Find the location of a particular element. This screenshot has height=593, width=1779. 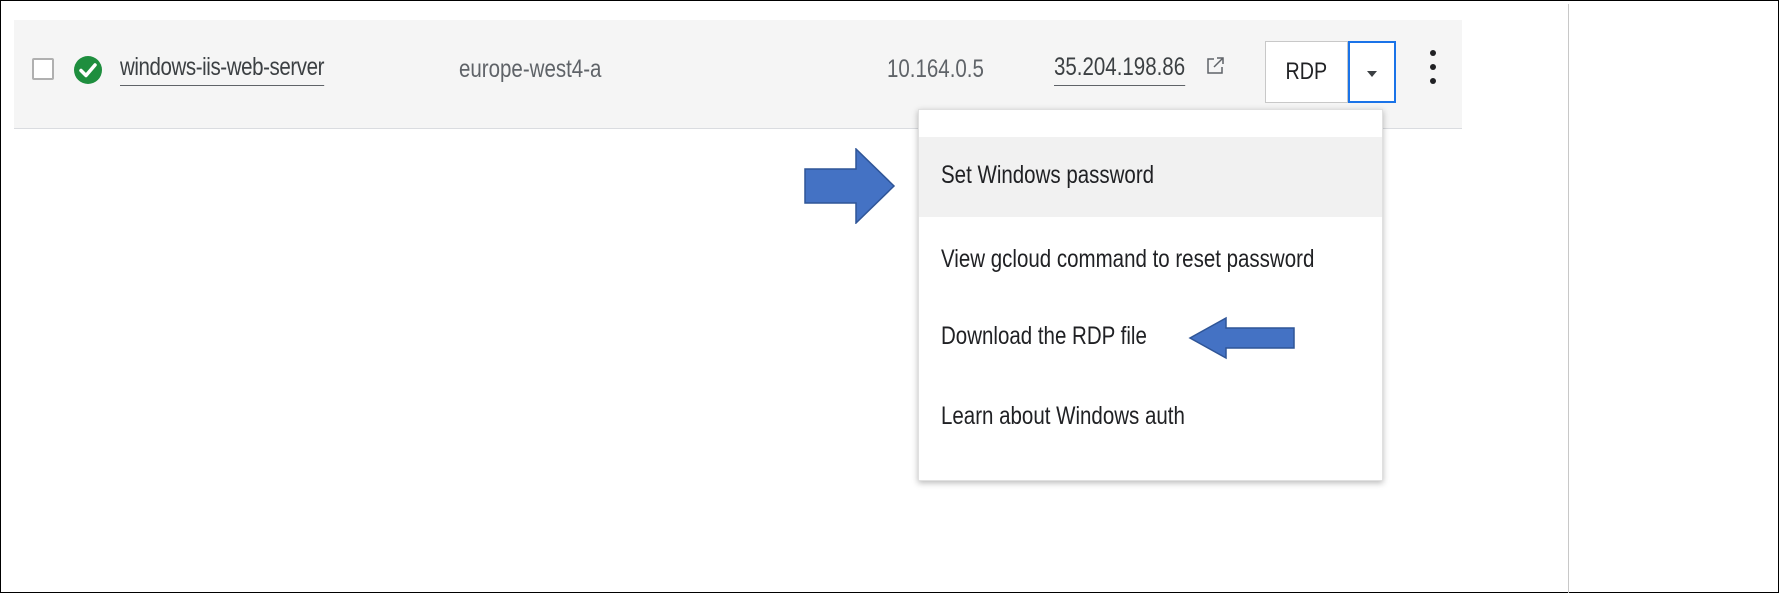

panel-divider is located at coordinates (1568, 298).